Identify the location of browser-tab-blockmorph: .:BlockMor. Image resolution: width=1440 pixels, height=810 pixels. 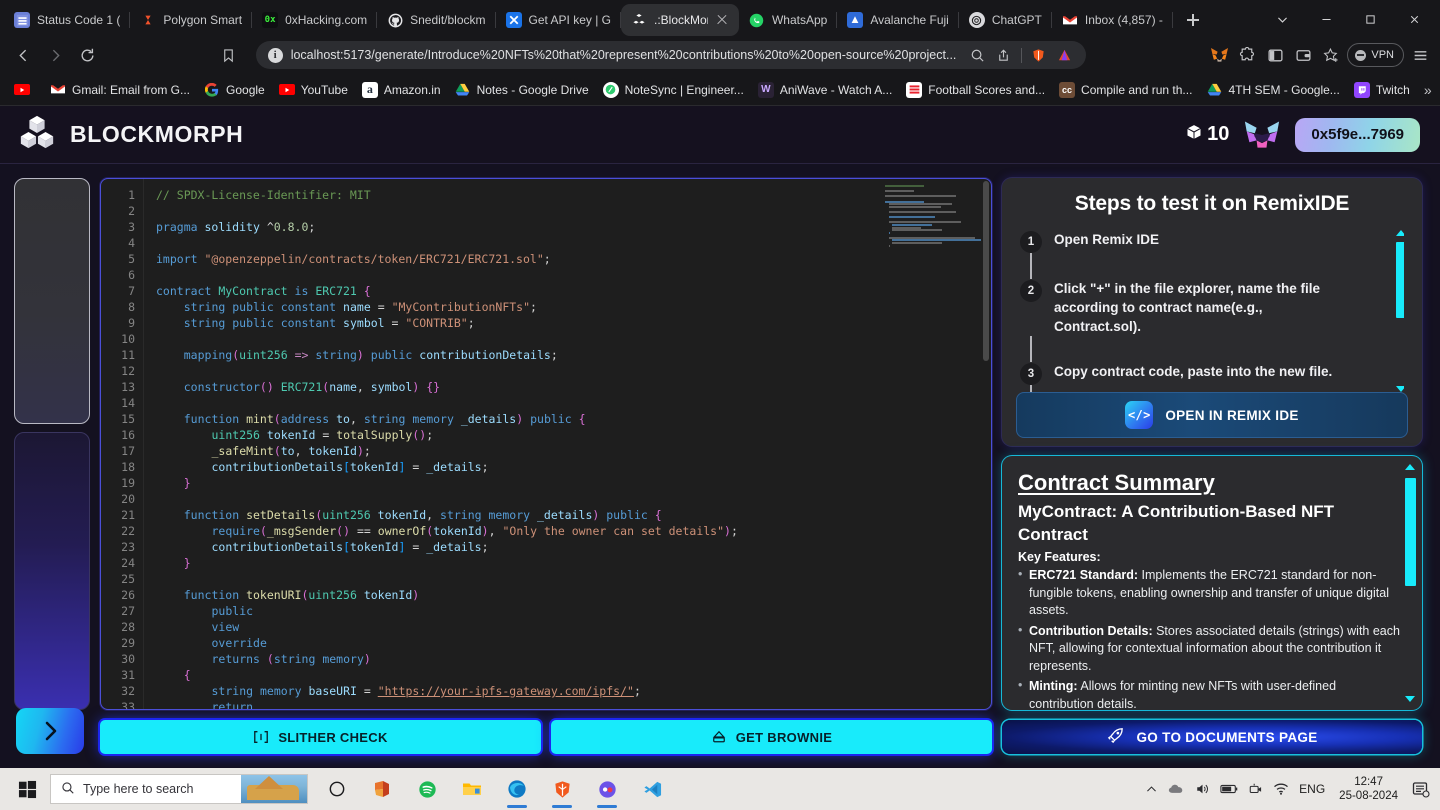
(679, 20).